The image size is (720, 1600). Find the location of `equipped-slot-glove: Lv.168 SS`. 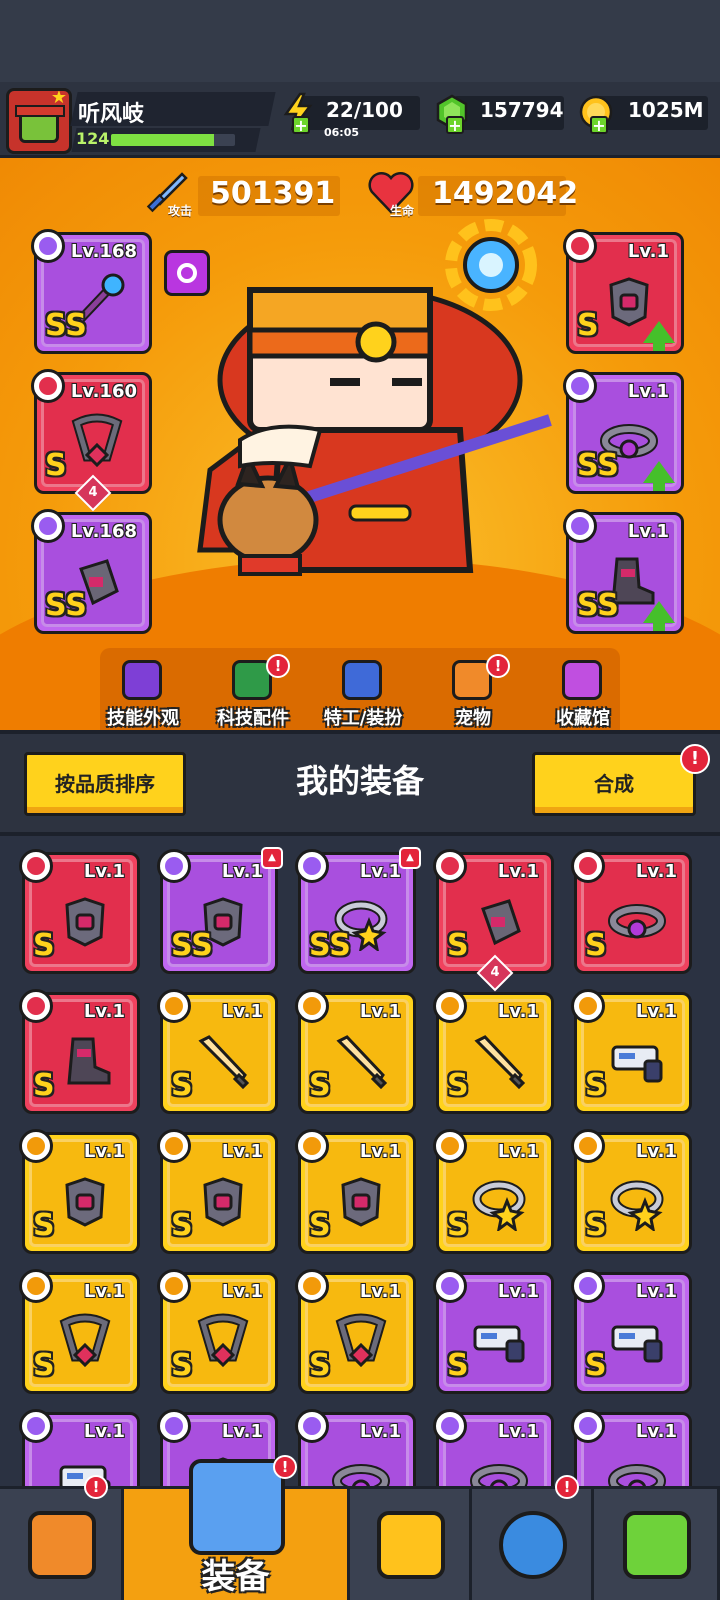

equipped-slot-glove: Lv.168 SS is located at coordinates (91, 571).